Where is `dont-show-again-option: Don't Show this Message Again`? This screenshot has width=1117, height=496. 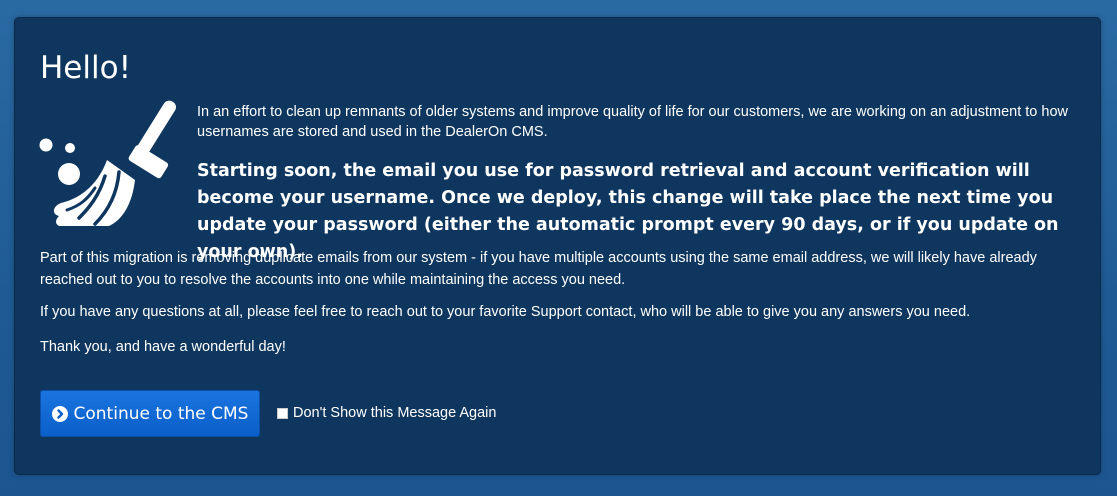
dont-show-again-option: Don't Show this Message Again is located at coordinates (386, 413).